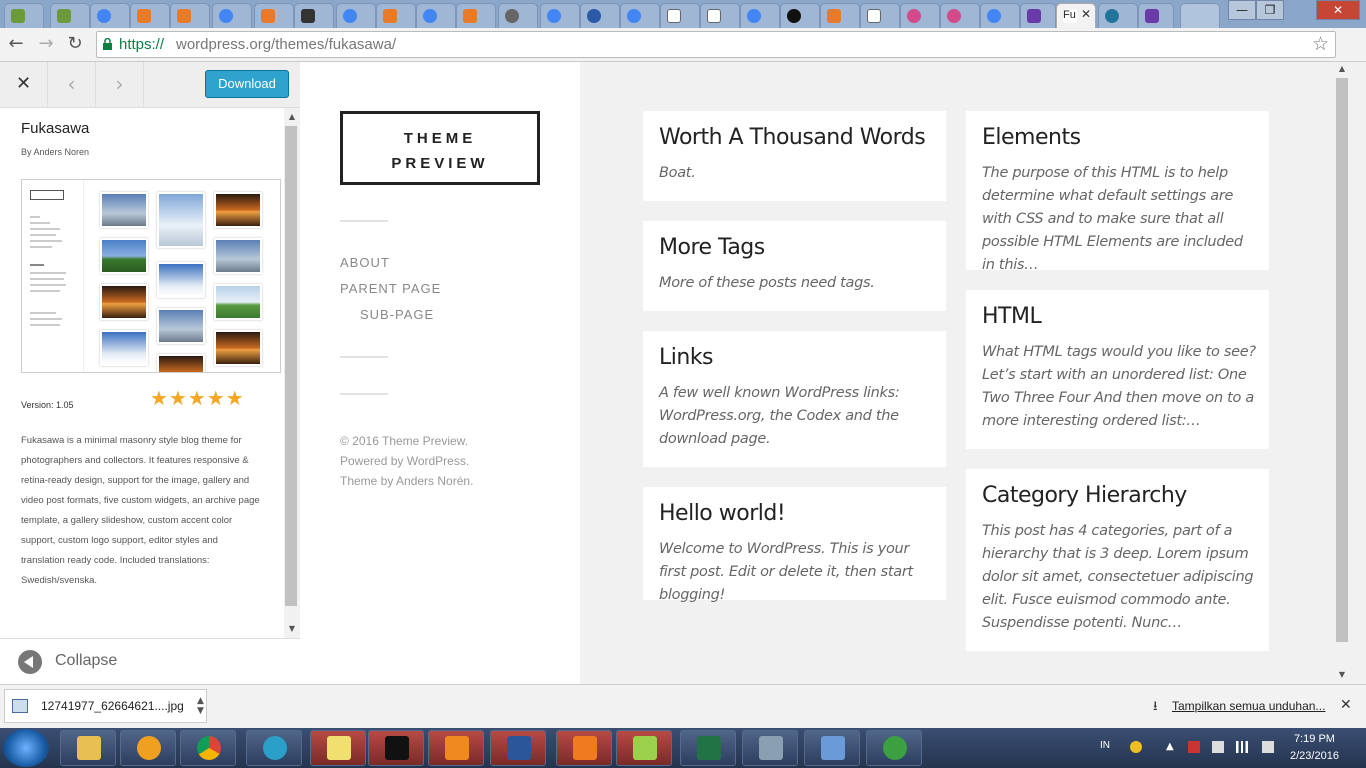  What do you see at coordinates (792, 137) in the screenshot?
I see `post-title: Worth A Thousand Words` at bounding box center [792, 137].